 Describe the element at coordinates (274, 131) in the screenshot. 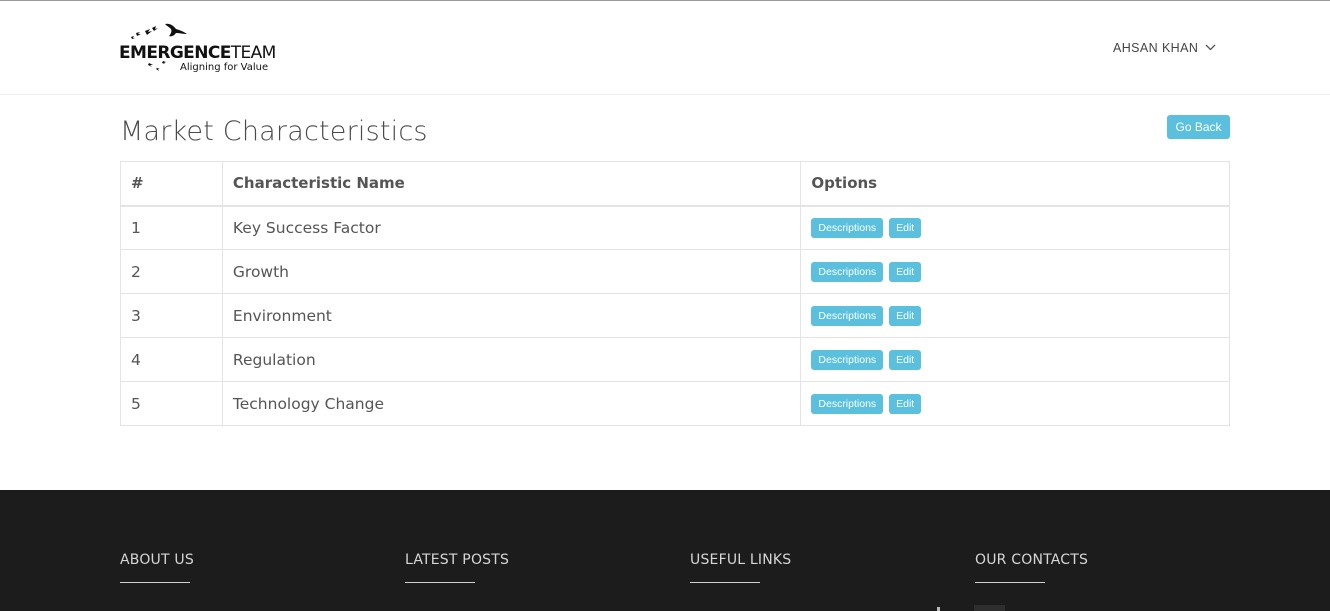

I see `page-title: Market Characteristics` at that location.